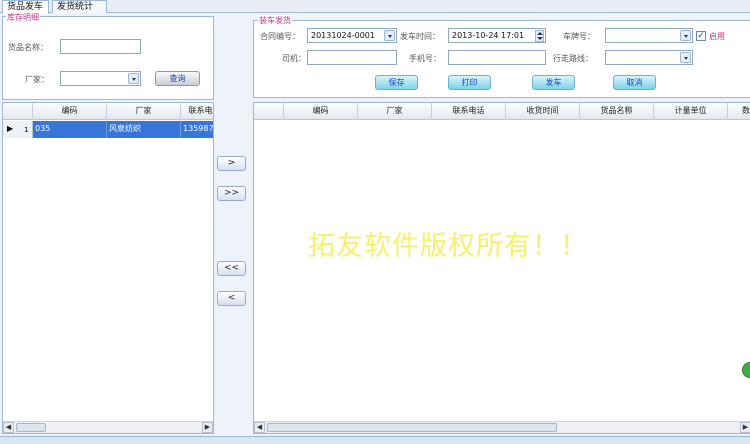 The image size is (750, 444). Describe the element at coordinates (543, 111) in the screenshot. I see `column-header-receive-time: 收货时间` at that location.